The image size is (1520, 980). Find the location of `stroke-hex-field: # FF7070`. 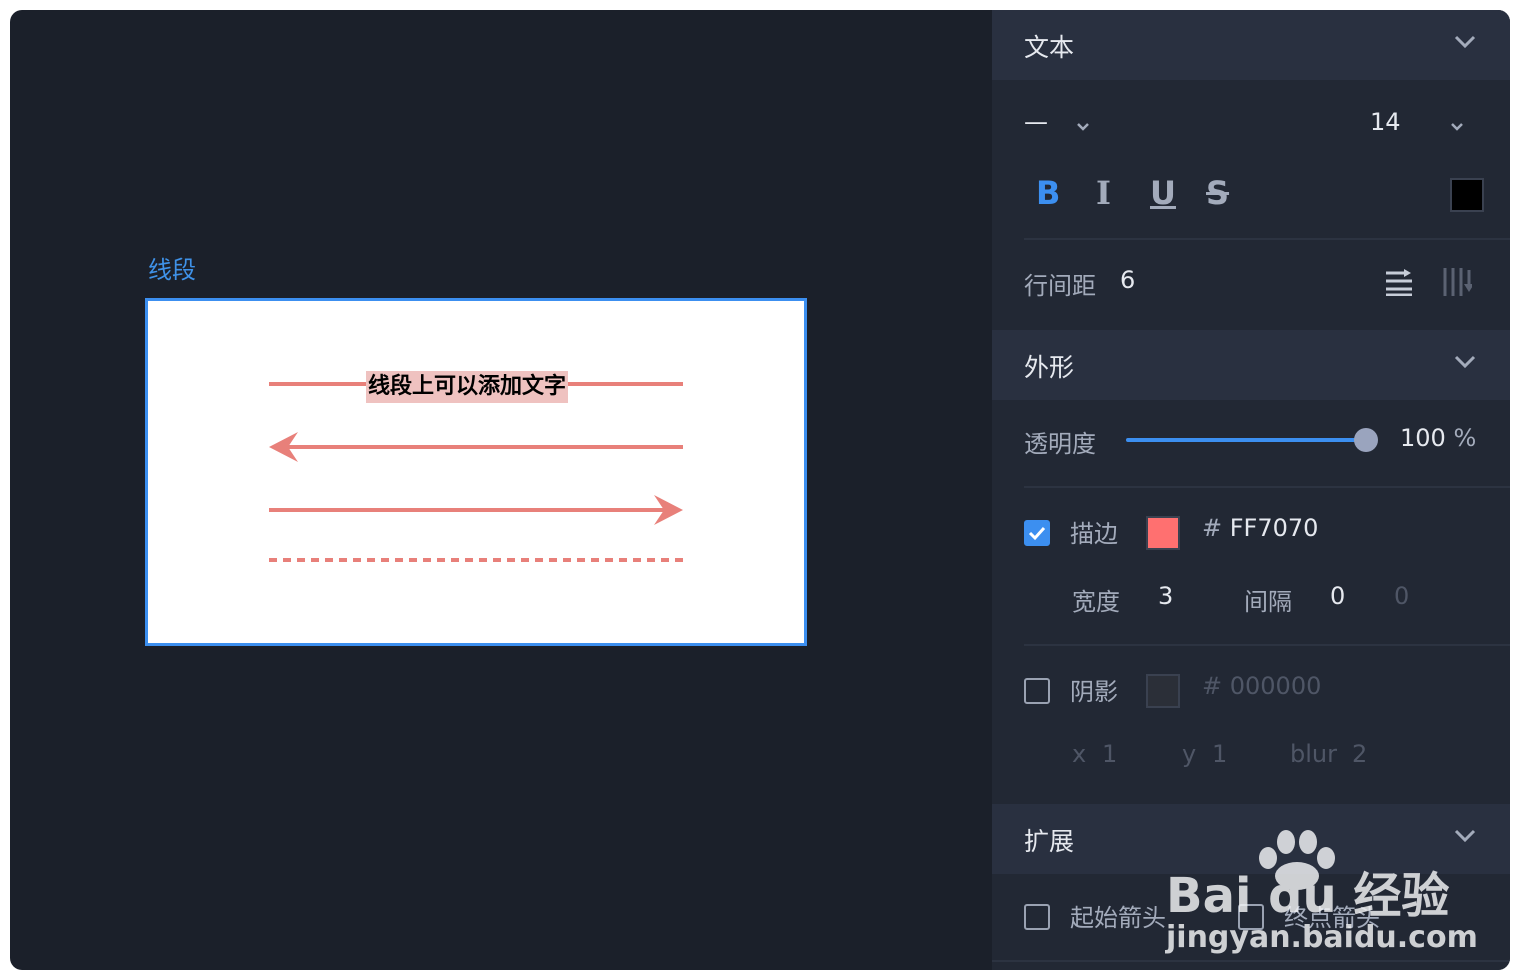

stroke-hex-field: # FF7070 is located at coordinates (1260, 528).